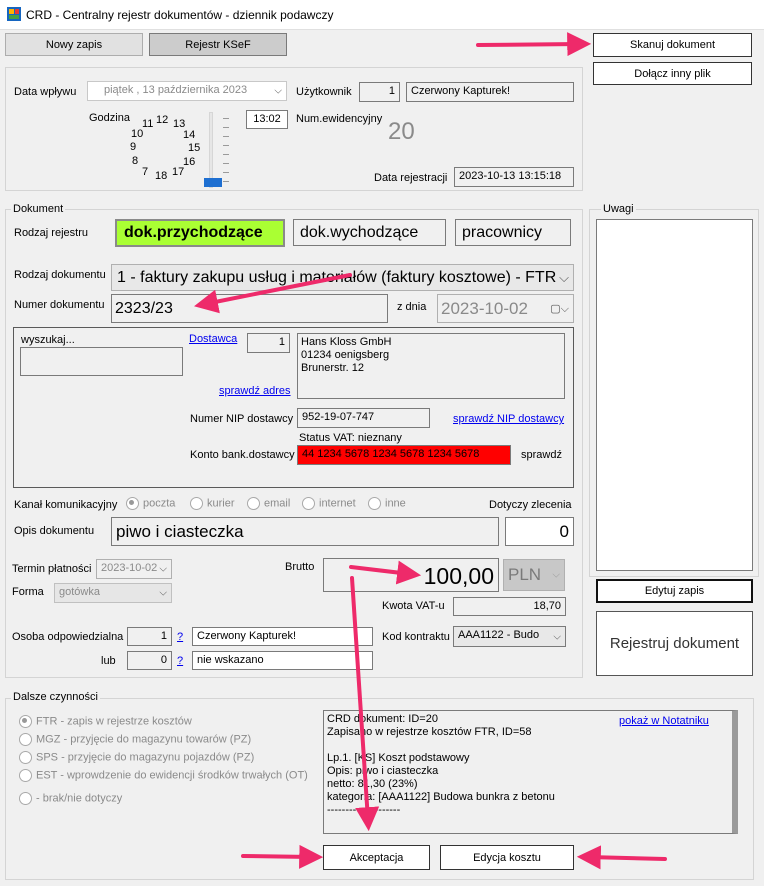  I want to click on receipt-date-value: piątek , 13 października 2023, so click(176, 90).